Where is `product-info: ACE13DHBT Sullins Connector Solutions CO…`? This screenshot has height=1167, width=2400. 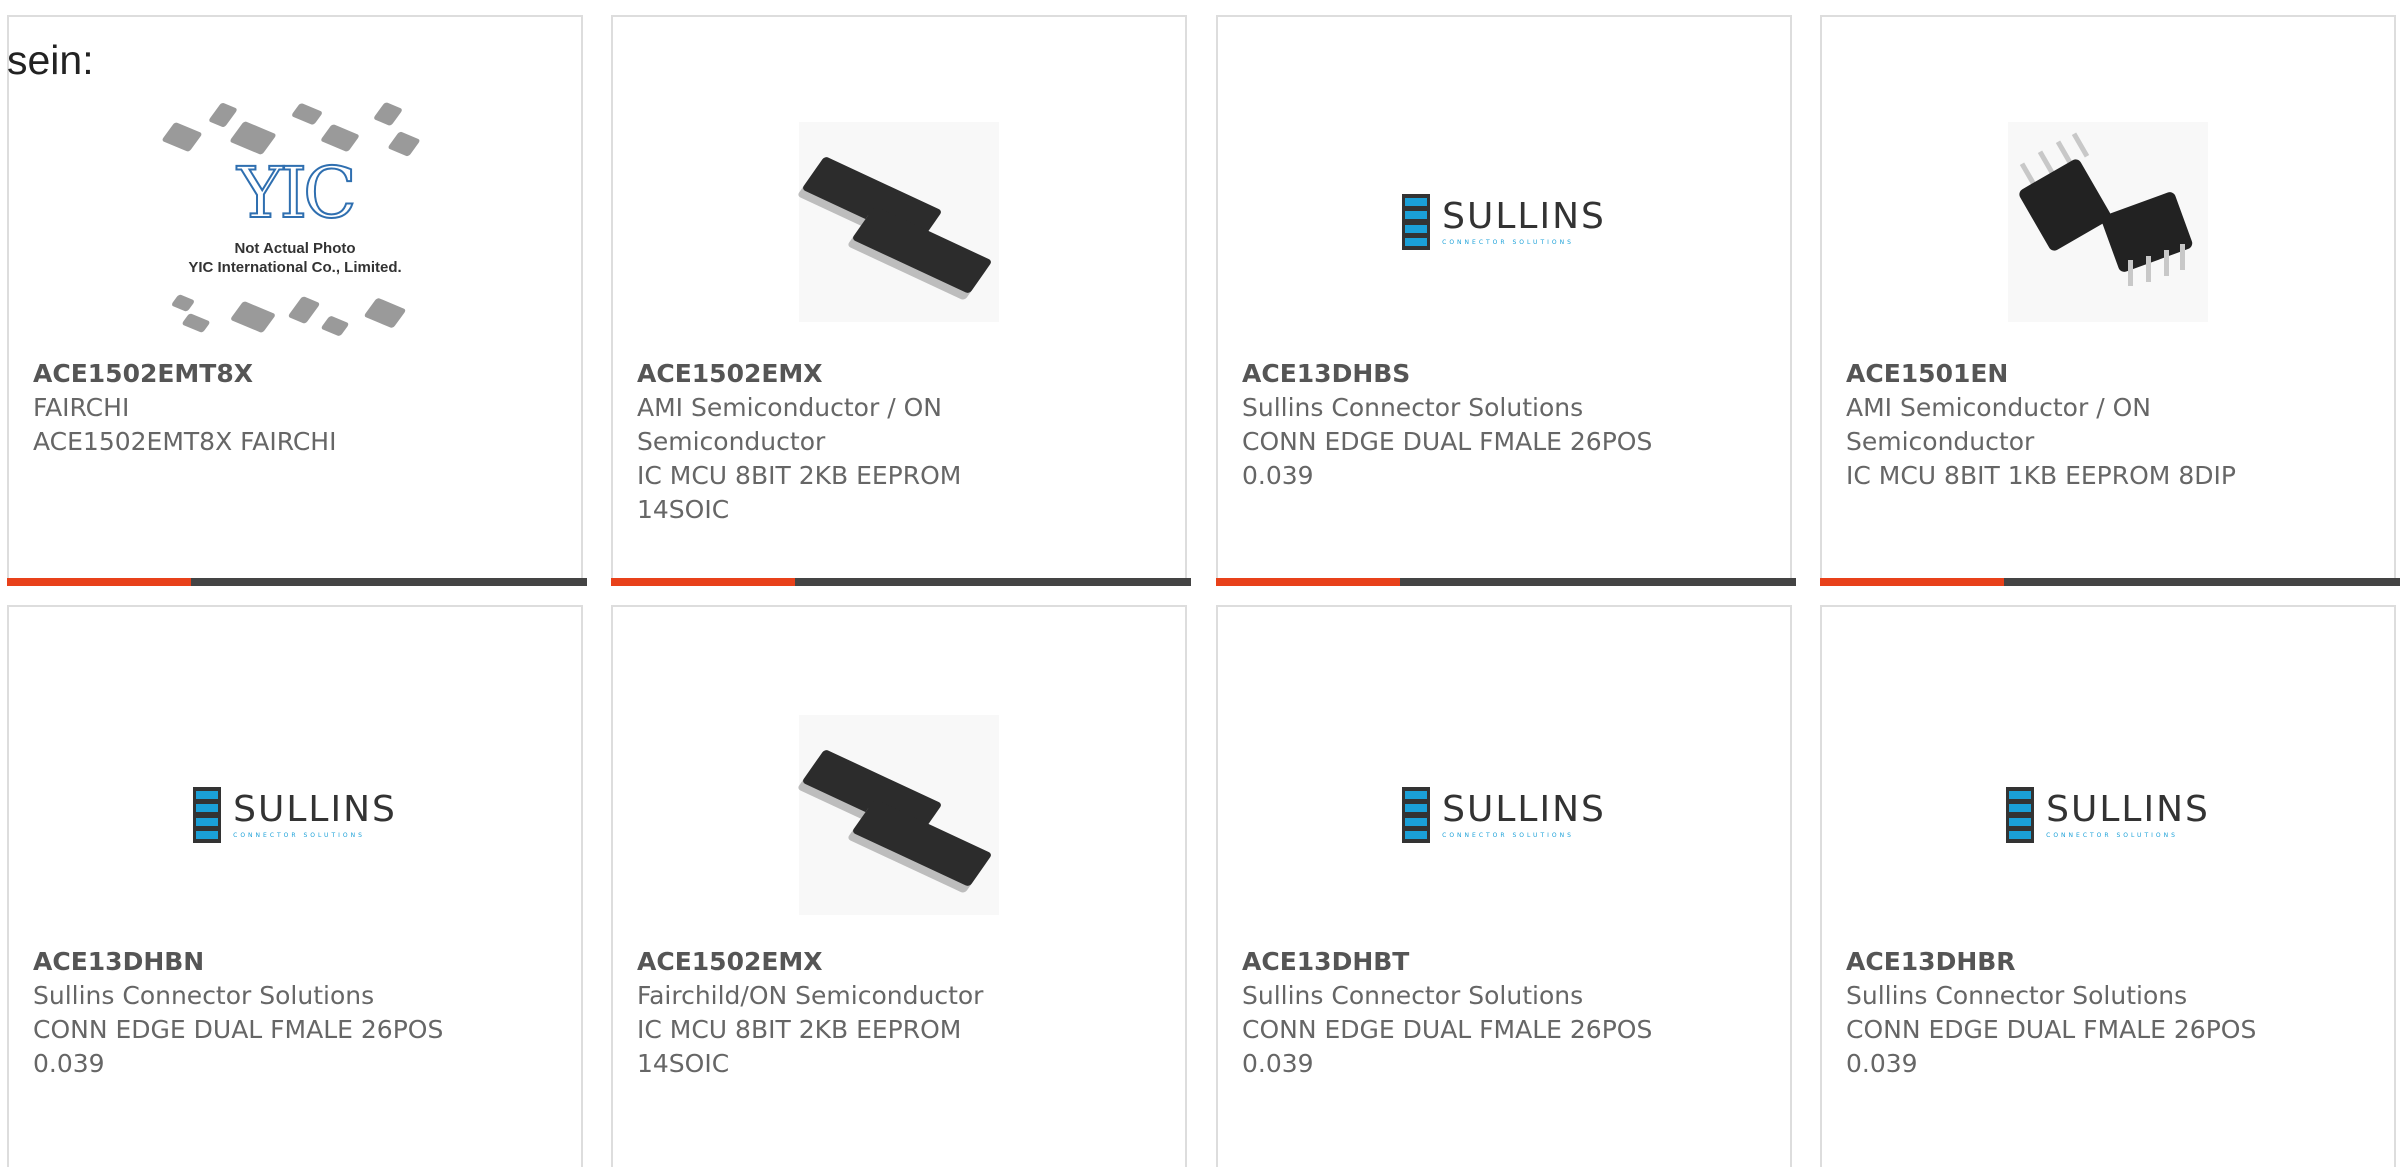
product-info: ACE13DHBT Sullins Connector Solutions CO… is located at coordinates (1504, 1013).